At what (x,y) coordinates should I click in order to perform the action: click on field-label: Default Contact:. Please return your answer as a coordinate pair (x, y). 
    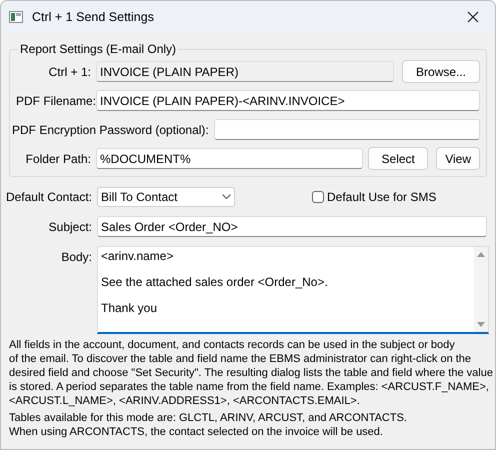
    Looking at the image, I should click on (48, 197).